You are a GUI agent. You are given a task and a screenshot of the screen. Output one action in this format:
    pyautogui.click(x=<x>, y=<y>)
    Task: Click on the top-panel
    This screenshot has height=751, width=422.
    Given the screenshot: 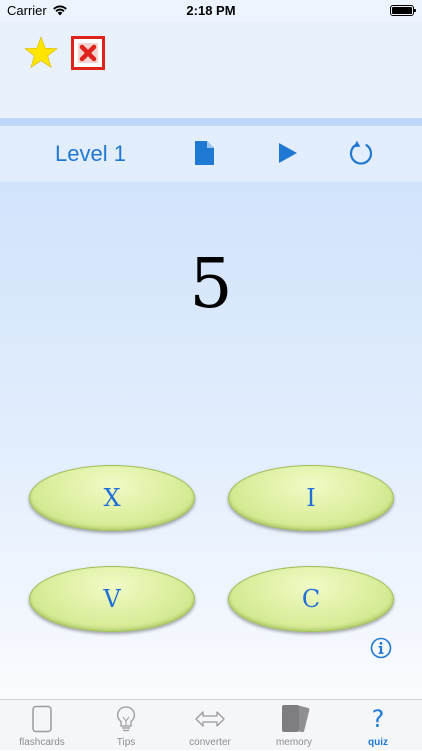 What is the action you would take?
    pyautogui.click(x=211, y=70)
    